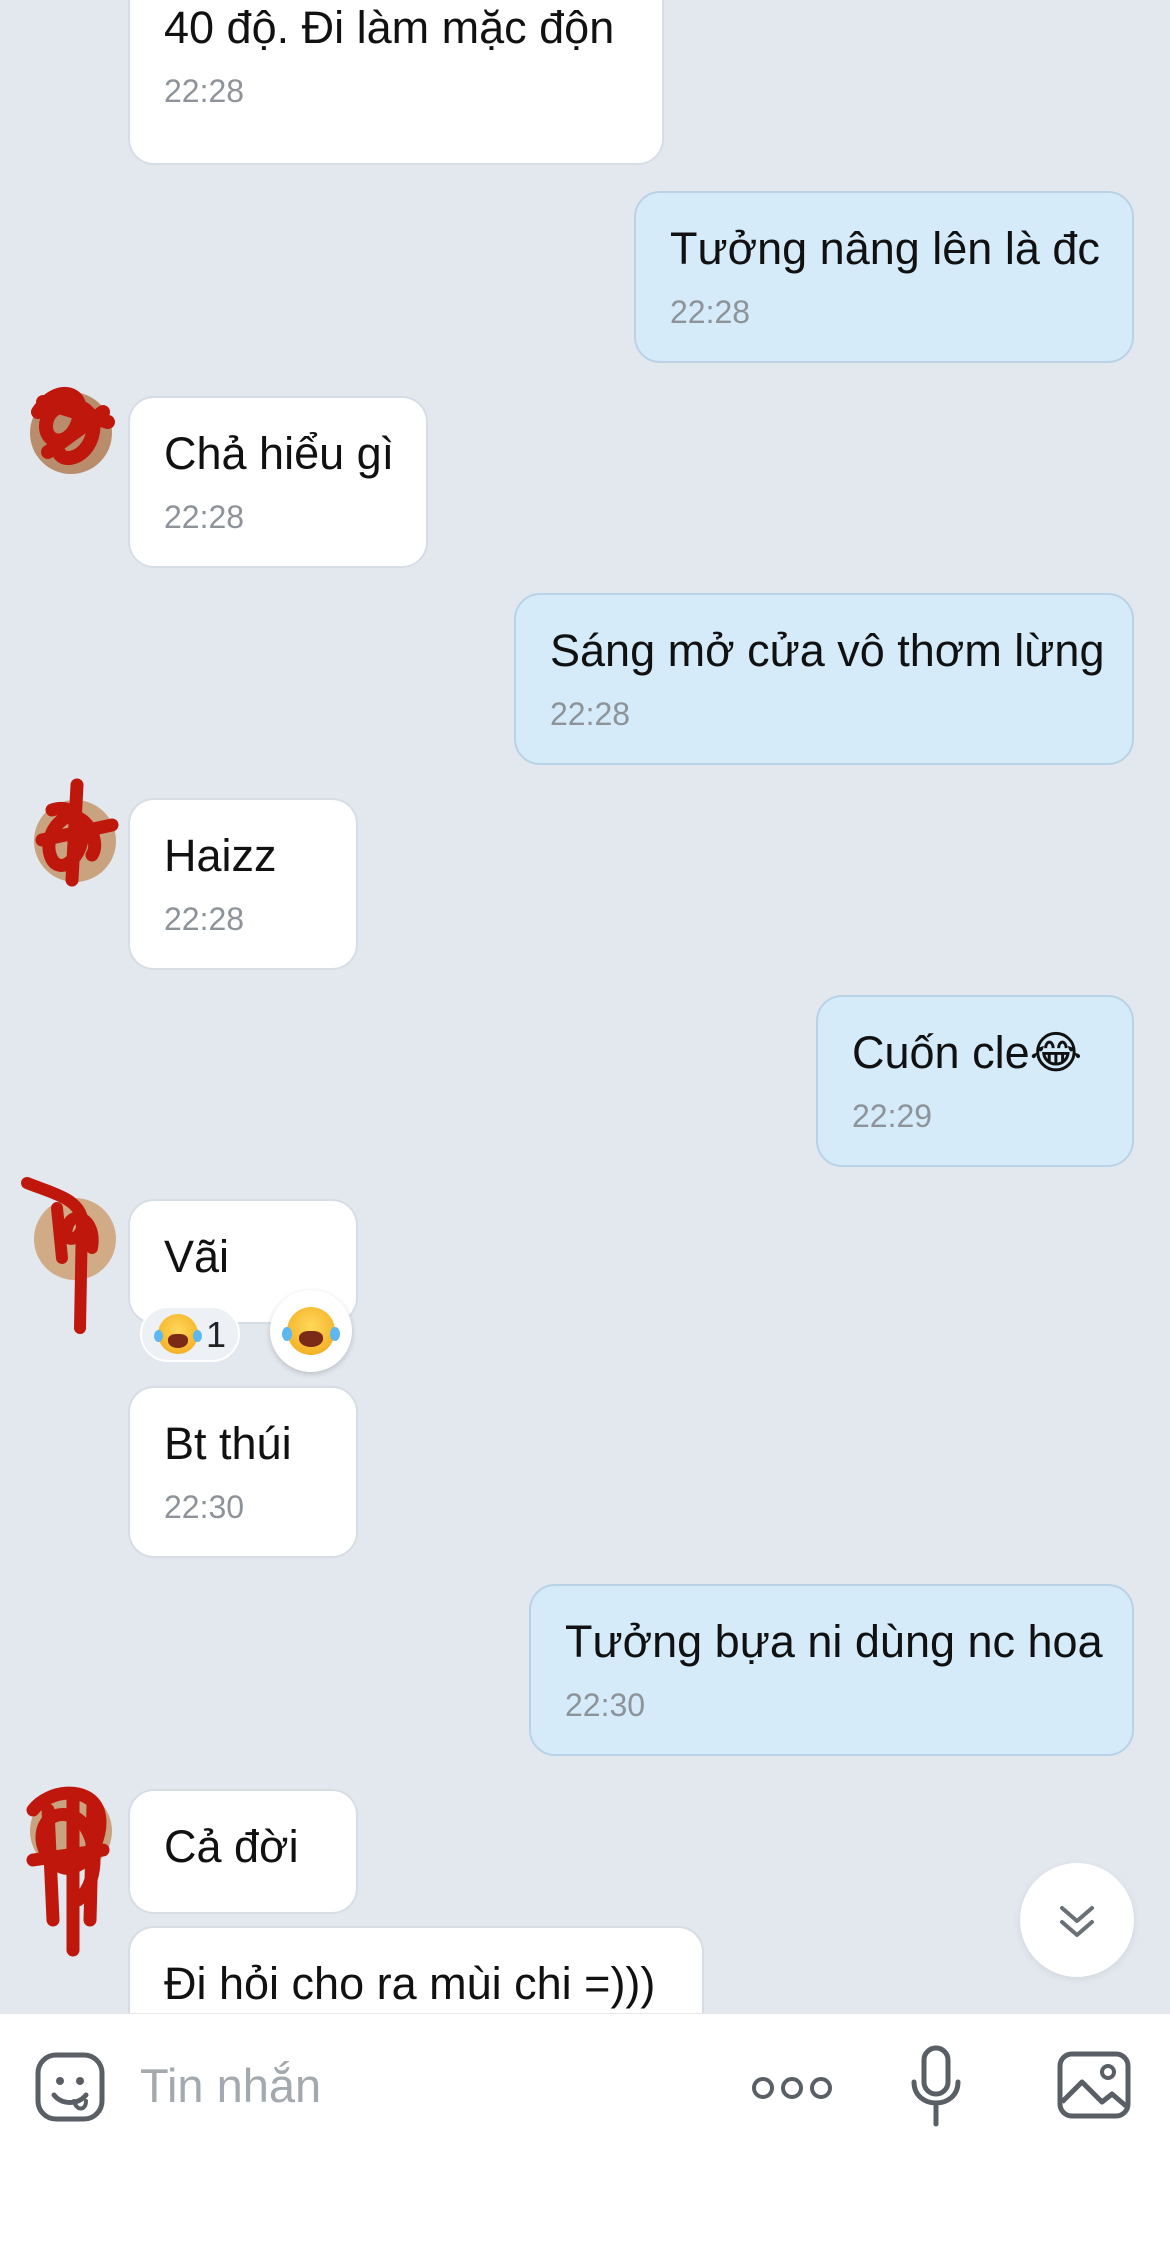  I want to click on microphone-icon, so click(936, 2086).